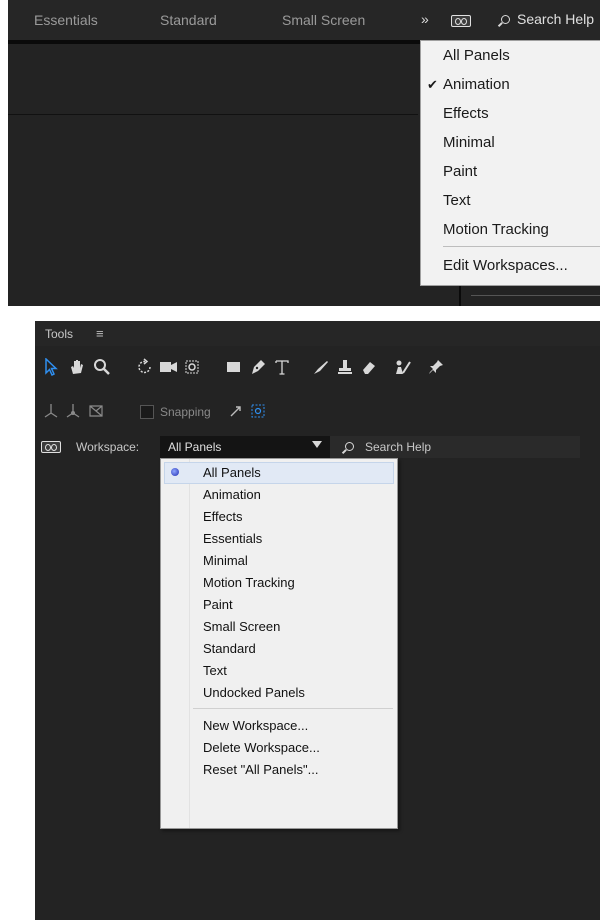 The height and width of the screenshot is (920, 600). What do you see at coordinates (345, 367) in the screenshot?
I see `clone-stamp-tool-icon` at bounding box center [345, 367].